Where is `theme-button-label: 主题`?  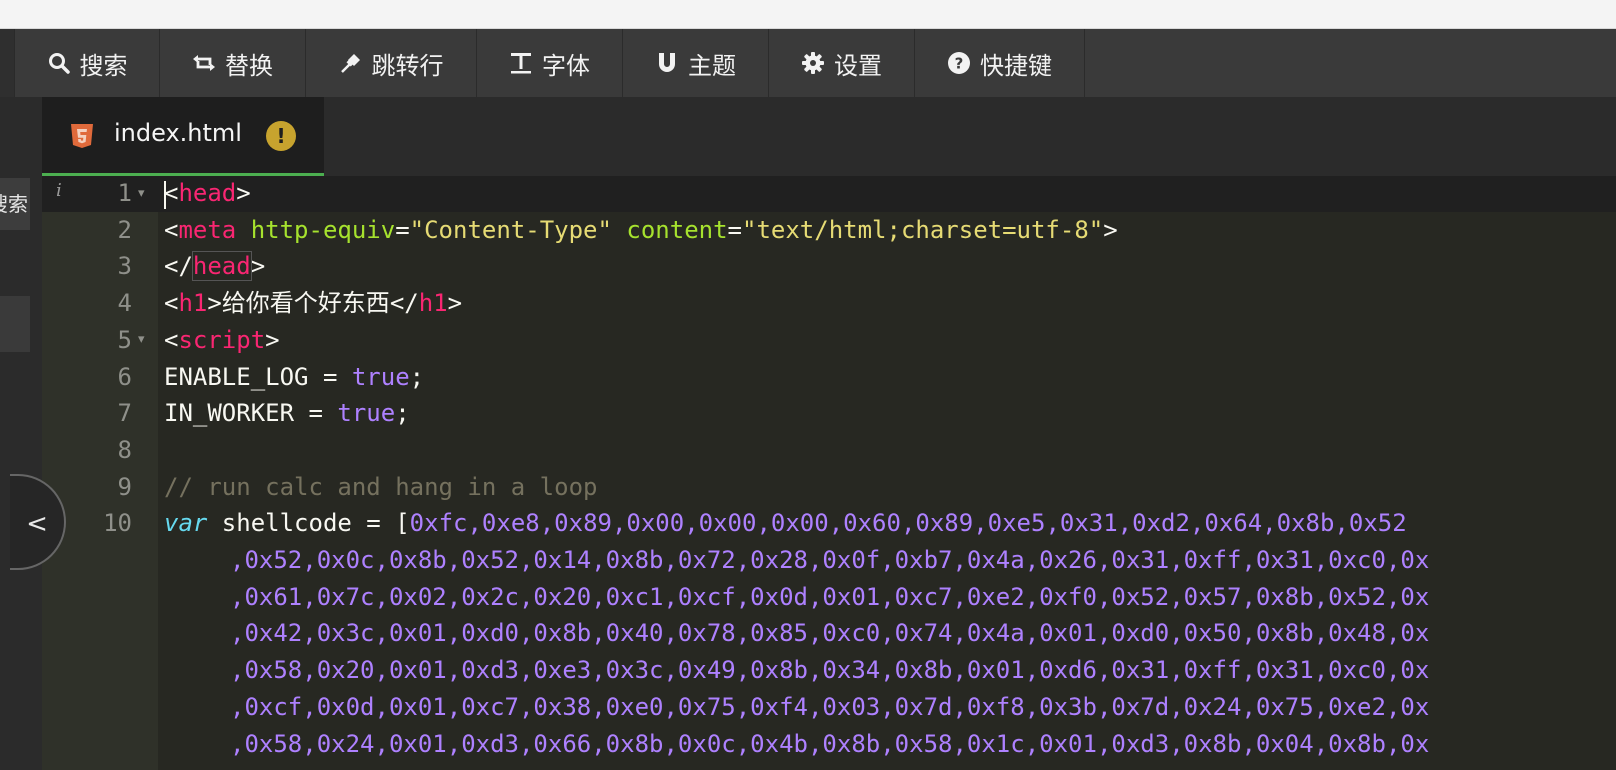 theme-button-label: 主题 is located at coordinates (712, 65).